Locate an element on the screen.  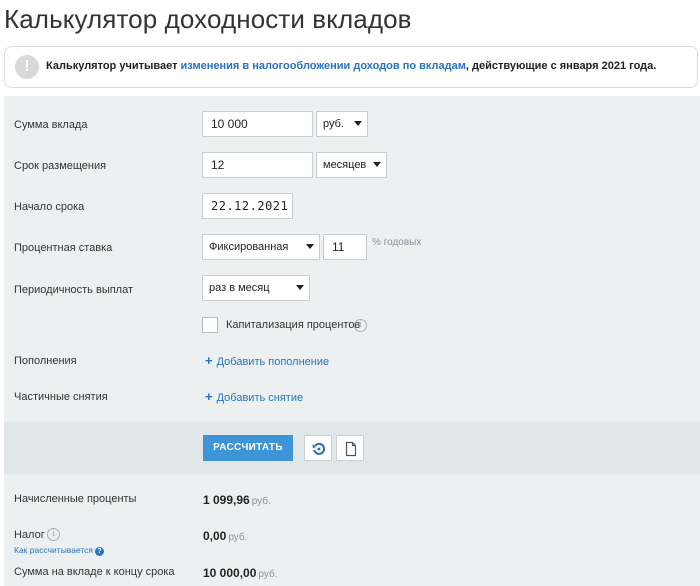
term-unit-value: месяцев is located at coordinates (345, 165).